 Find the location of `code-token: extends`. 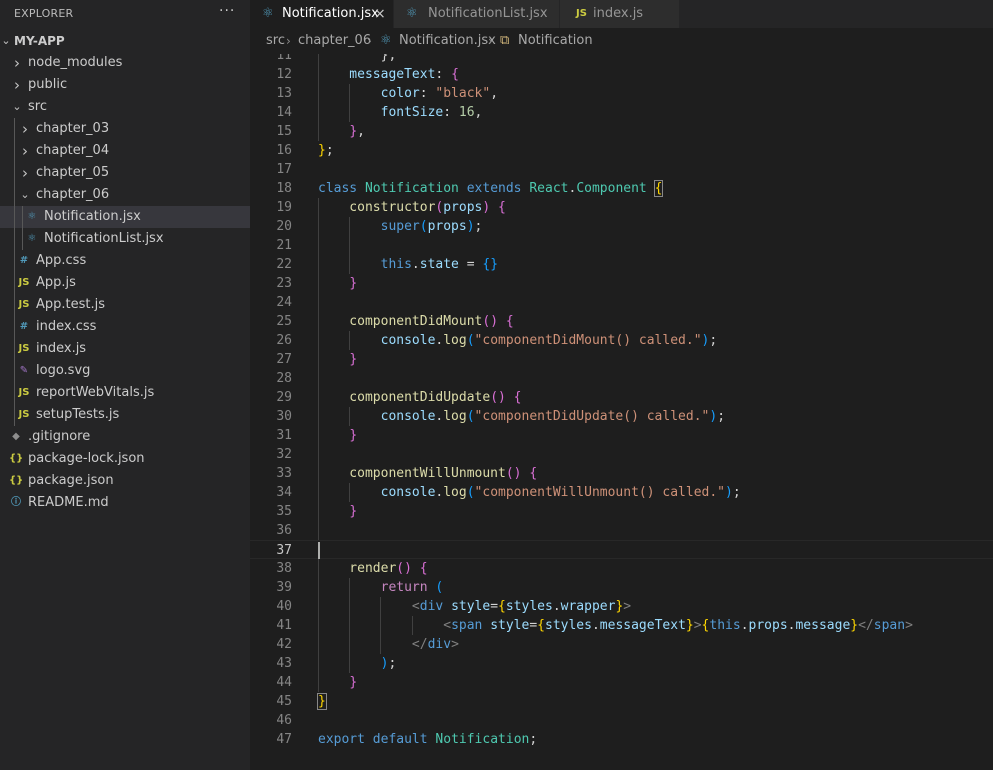

code-token: extends is located at coordinates (498, 188).